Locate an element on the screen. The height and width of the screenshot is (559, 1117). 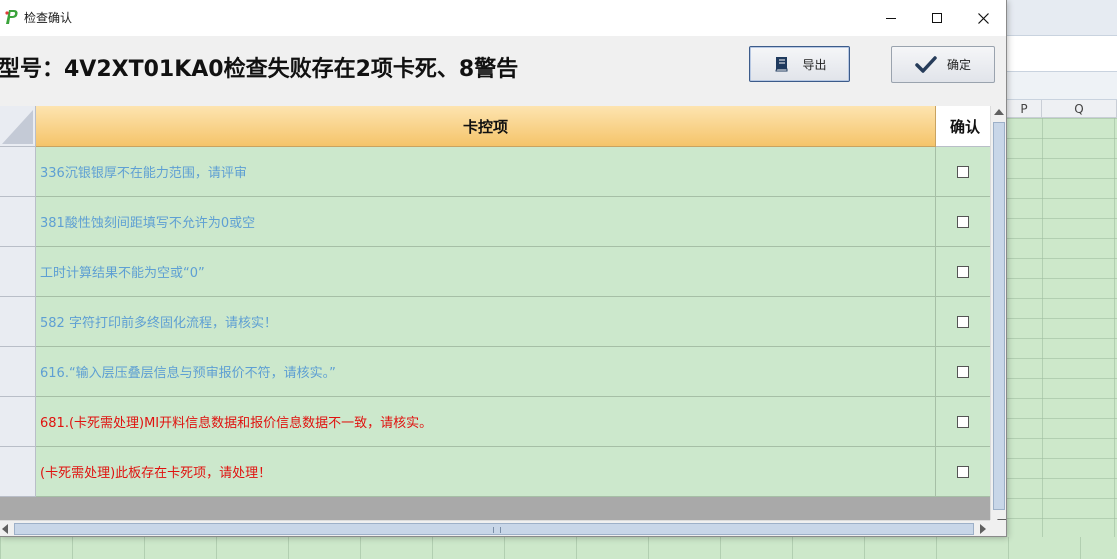
result-heading: 型号：4V2XT01KA0检查失败存在2项卡死、8警告 is located at coordinates (259, 69).